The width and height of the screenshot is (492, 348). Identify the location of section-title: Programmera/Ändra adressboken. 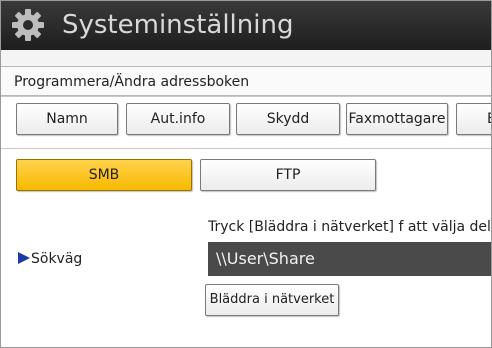
(246, 81).